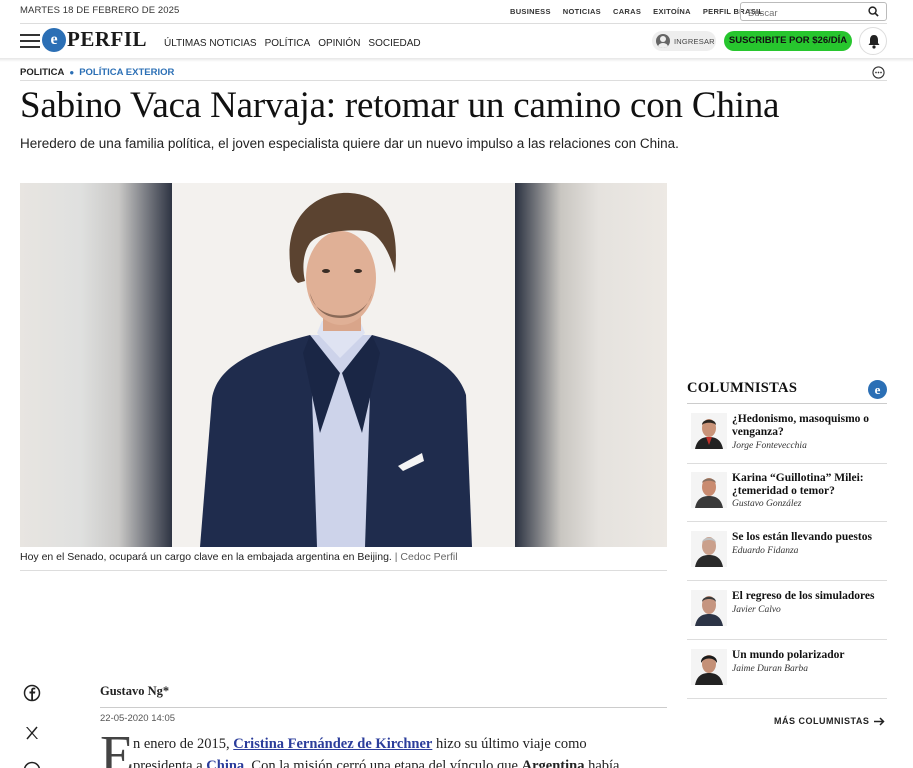 This screenshot has height=768, width=913. I want to click on columnist-title: Se los están llevando puestos, so click(802, 537).